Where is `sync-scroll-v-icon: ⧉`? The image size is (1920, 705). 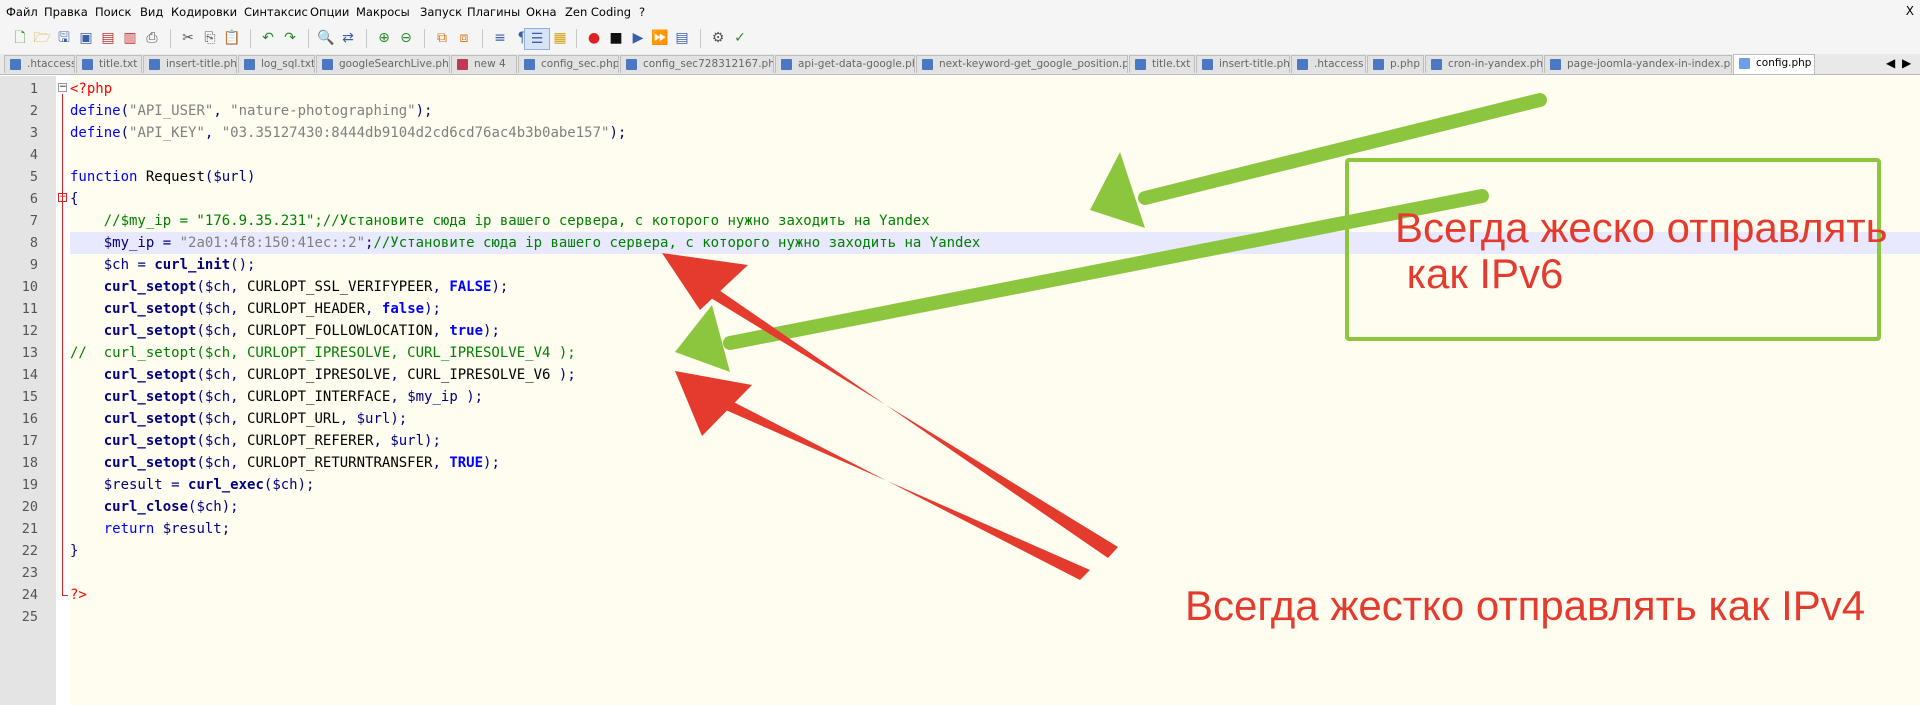 sync-scroll-v-icon: ⧉ is located at coordinates (442, 38).